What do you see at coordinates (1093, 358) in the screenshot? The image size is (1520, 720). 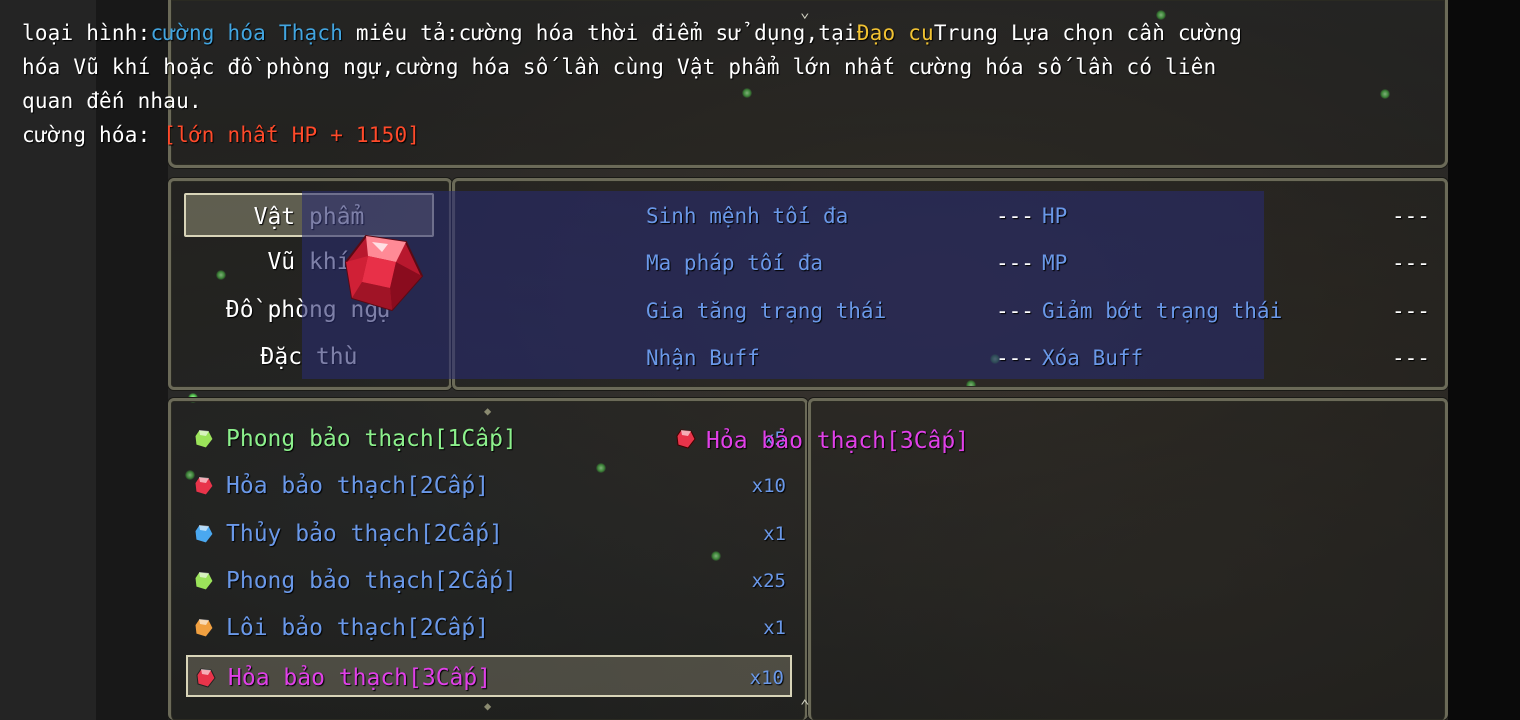 I see `stat-label-remove-buff: Xóa Buff` at bounding box center [1093, 358].